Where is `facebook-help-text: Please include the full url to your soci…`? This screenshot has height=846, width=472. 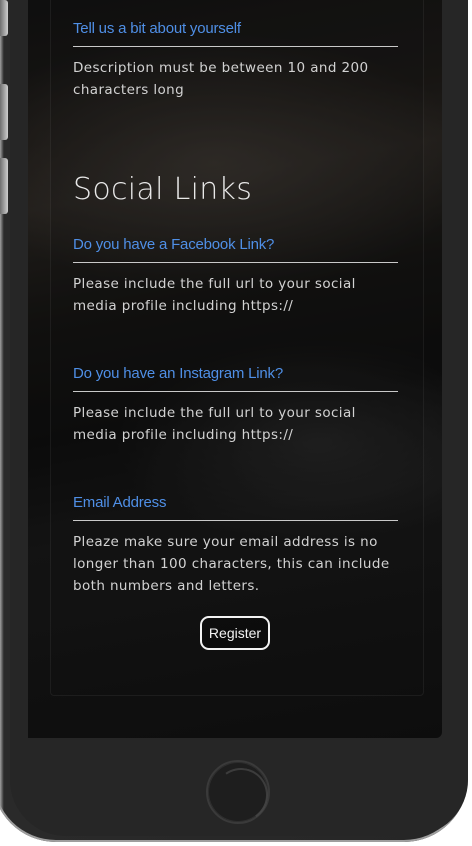
facebook-help-text: Please include the full url to your soci… is located at coordinates (214, 295).